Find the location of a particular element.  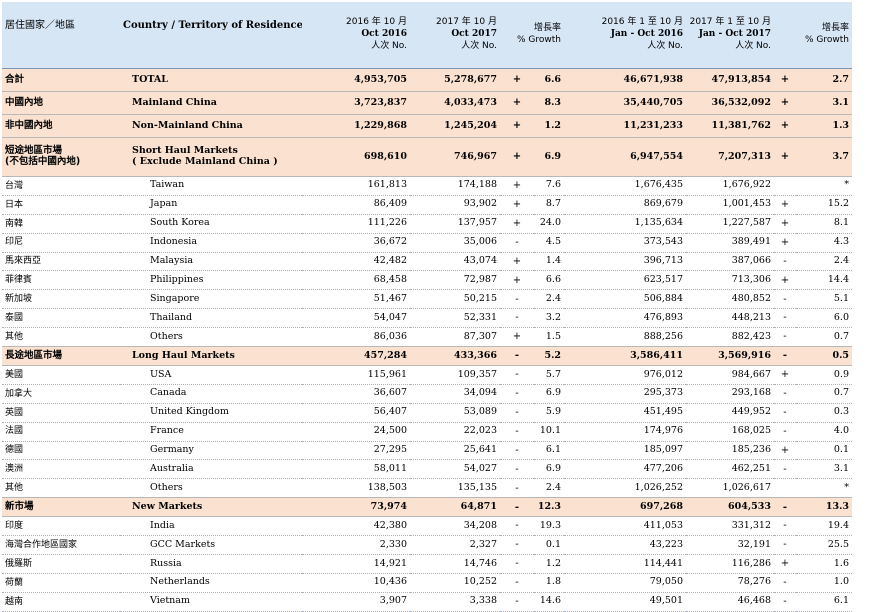

growth-oct-cell: 5.7 is located at coordinates (549, 375).